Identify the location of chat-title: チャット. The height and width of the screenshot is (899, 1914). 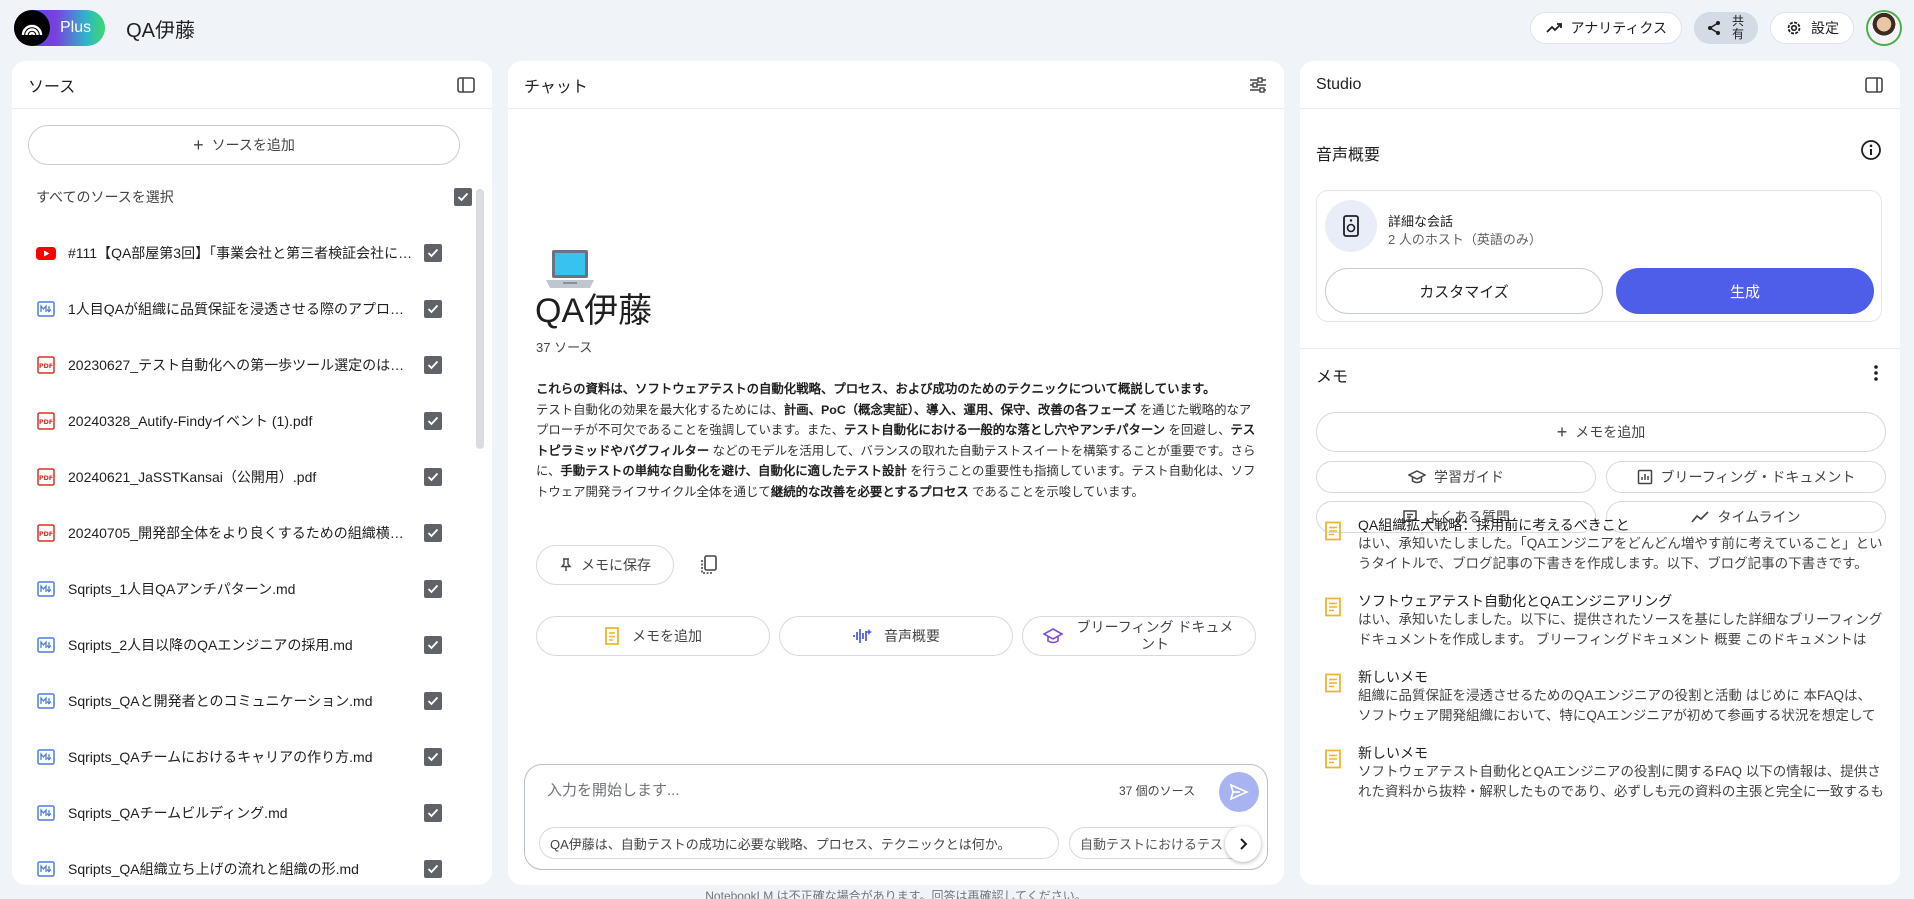
(556, 87).